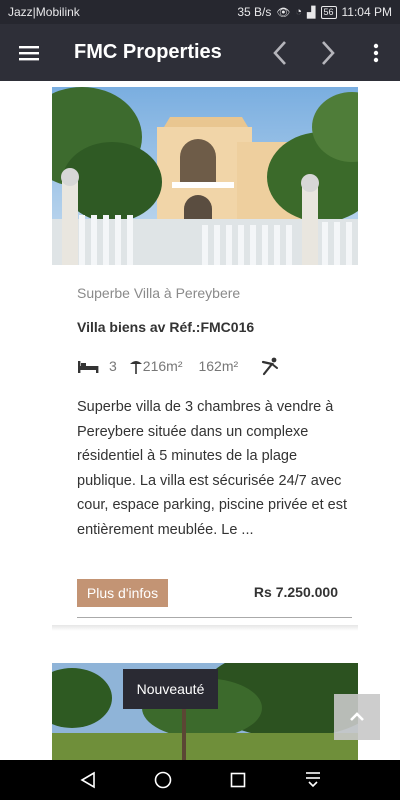 The width and height of the screenshot is (400, 800). What do you see at coordinates (366, 12) in the screenshot?
I see `clock: 11:04 PM` at bounding box center [366, 12].